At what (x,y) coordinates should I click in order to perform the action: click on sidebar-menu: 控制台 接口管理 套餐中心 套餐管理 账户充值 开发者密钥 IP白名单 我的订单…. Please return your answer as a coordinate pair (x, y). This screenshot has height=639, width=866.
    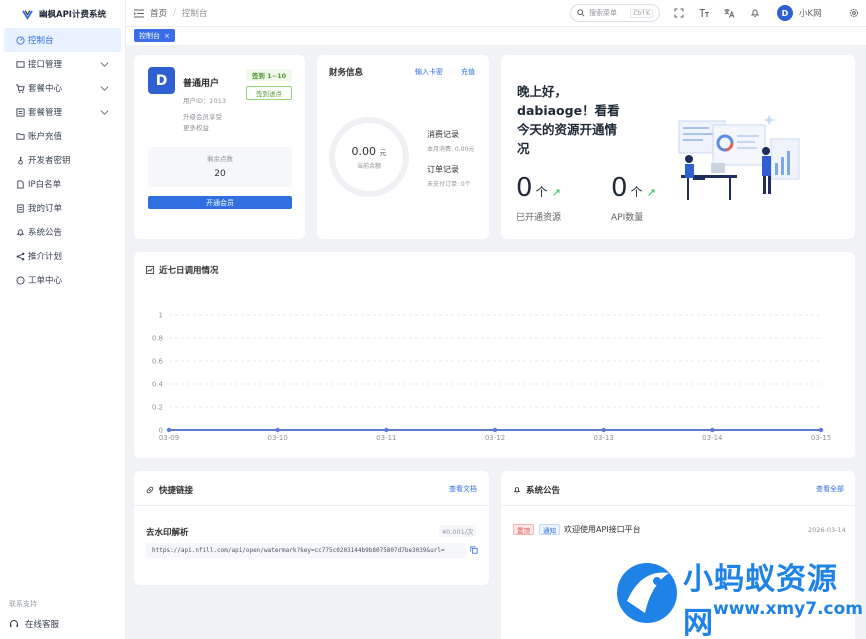
    Looking at the image, I should click on (62, 160).